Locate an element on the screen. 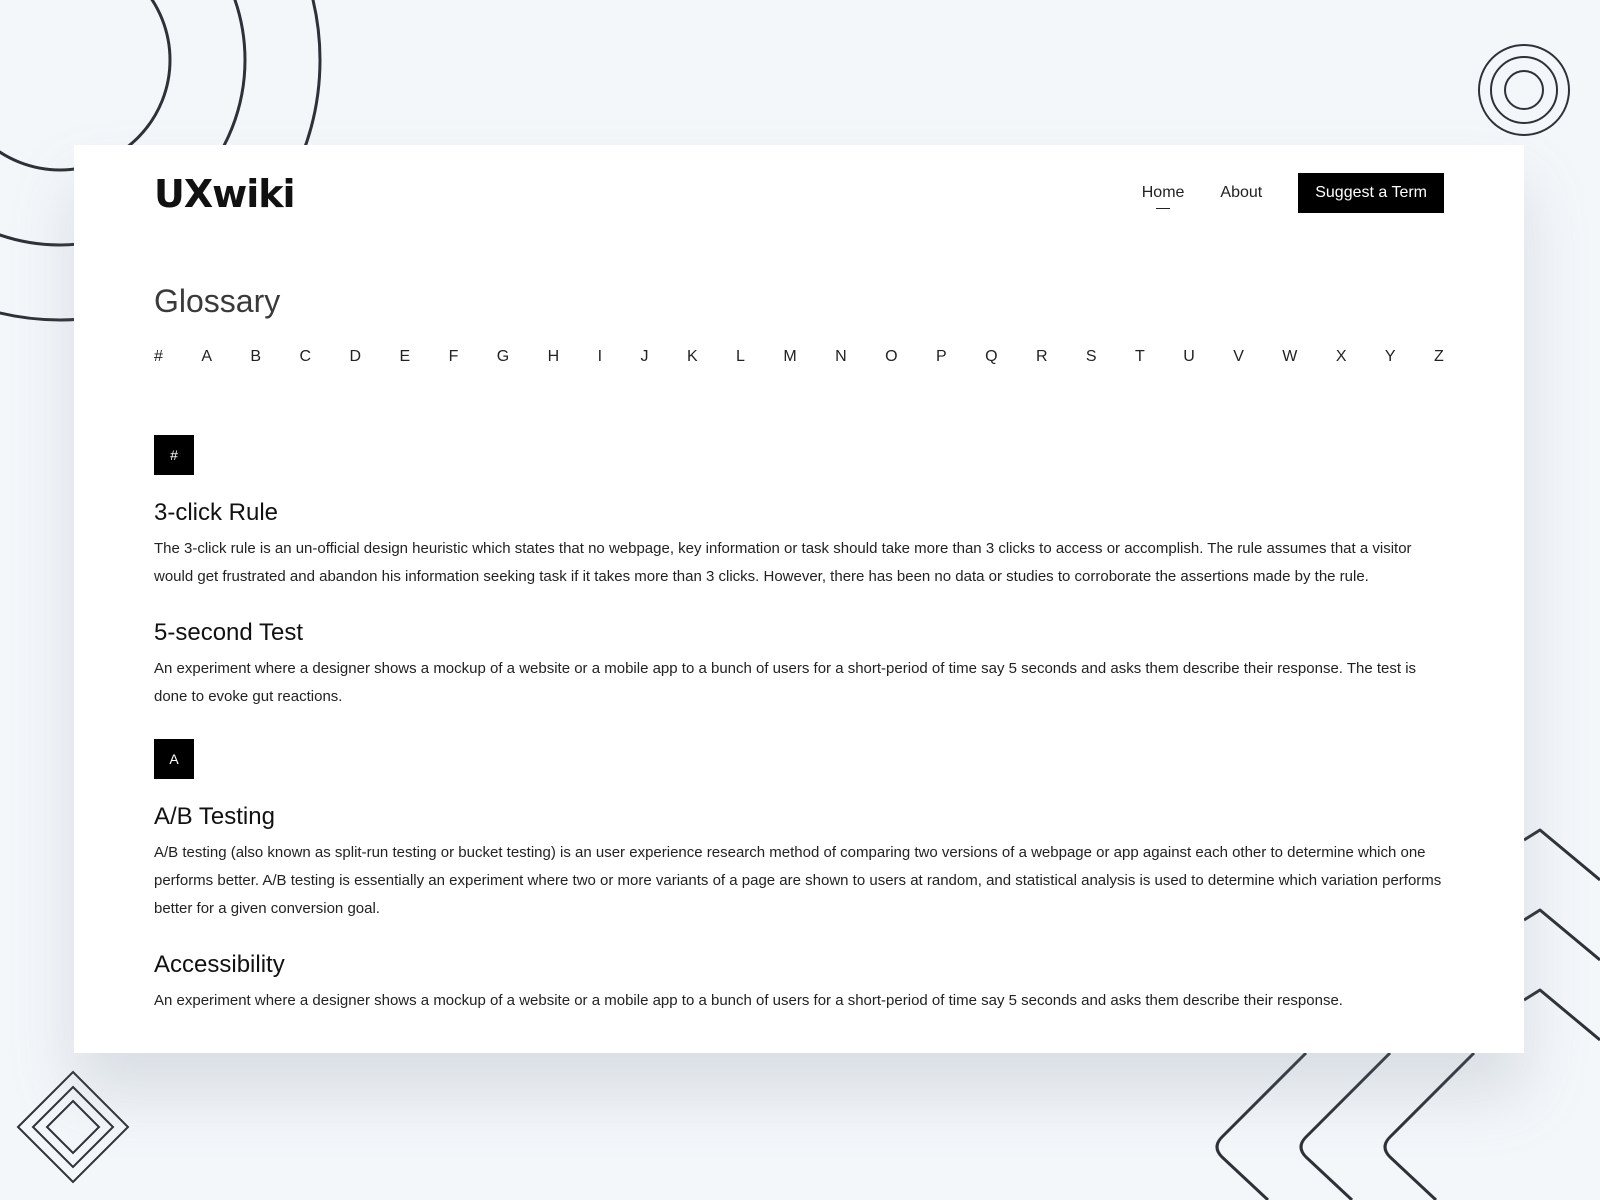 The width and height of the screenshot is (1600, 1200). alphabet-link: G is located at coordinates (503, 357).